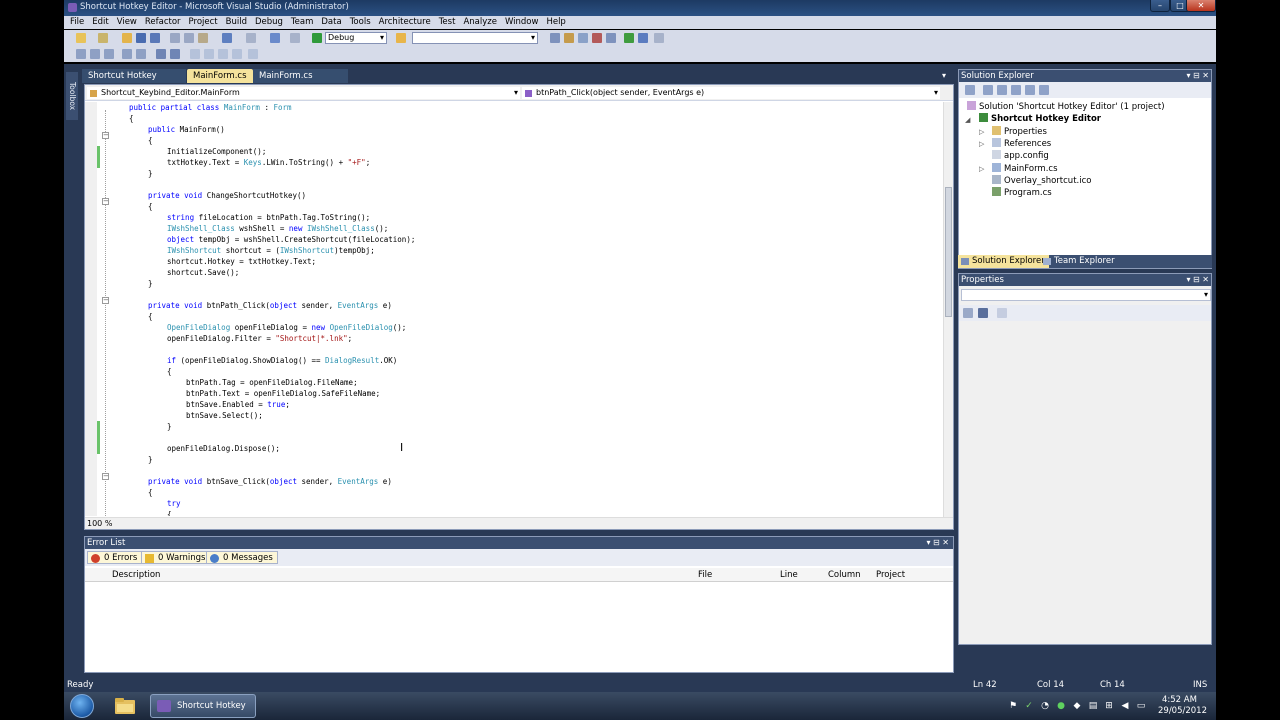 This screenshot has width=1280, height=720. I want to click on menu-refactor: Refactor, so click(163, 22).